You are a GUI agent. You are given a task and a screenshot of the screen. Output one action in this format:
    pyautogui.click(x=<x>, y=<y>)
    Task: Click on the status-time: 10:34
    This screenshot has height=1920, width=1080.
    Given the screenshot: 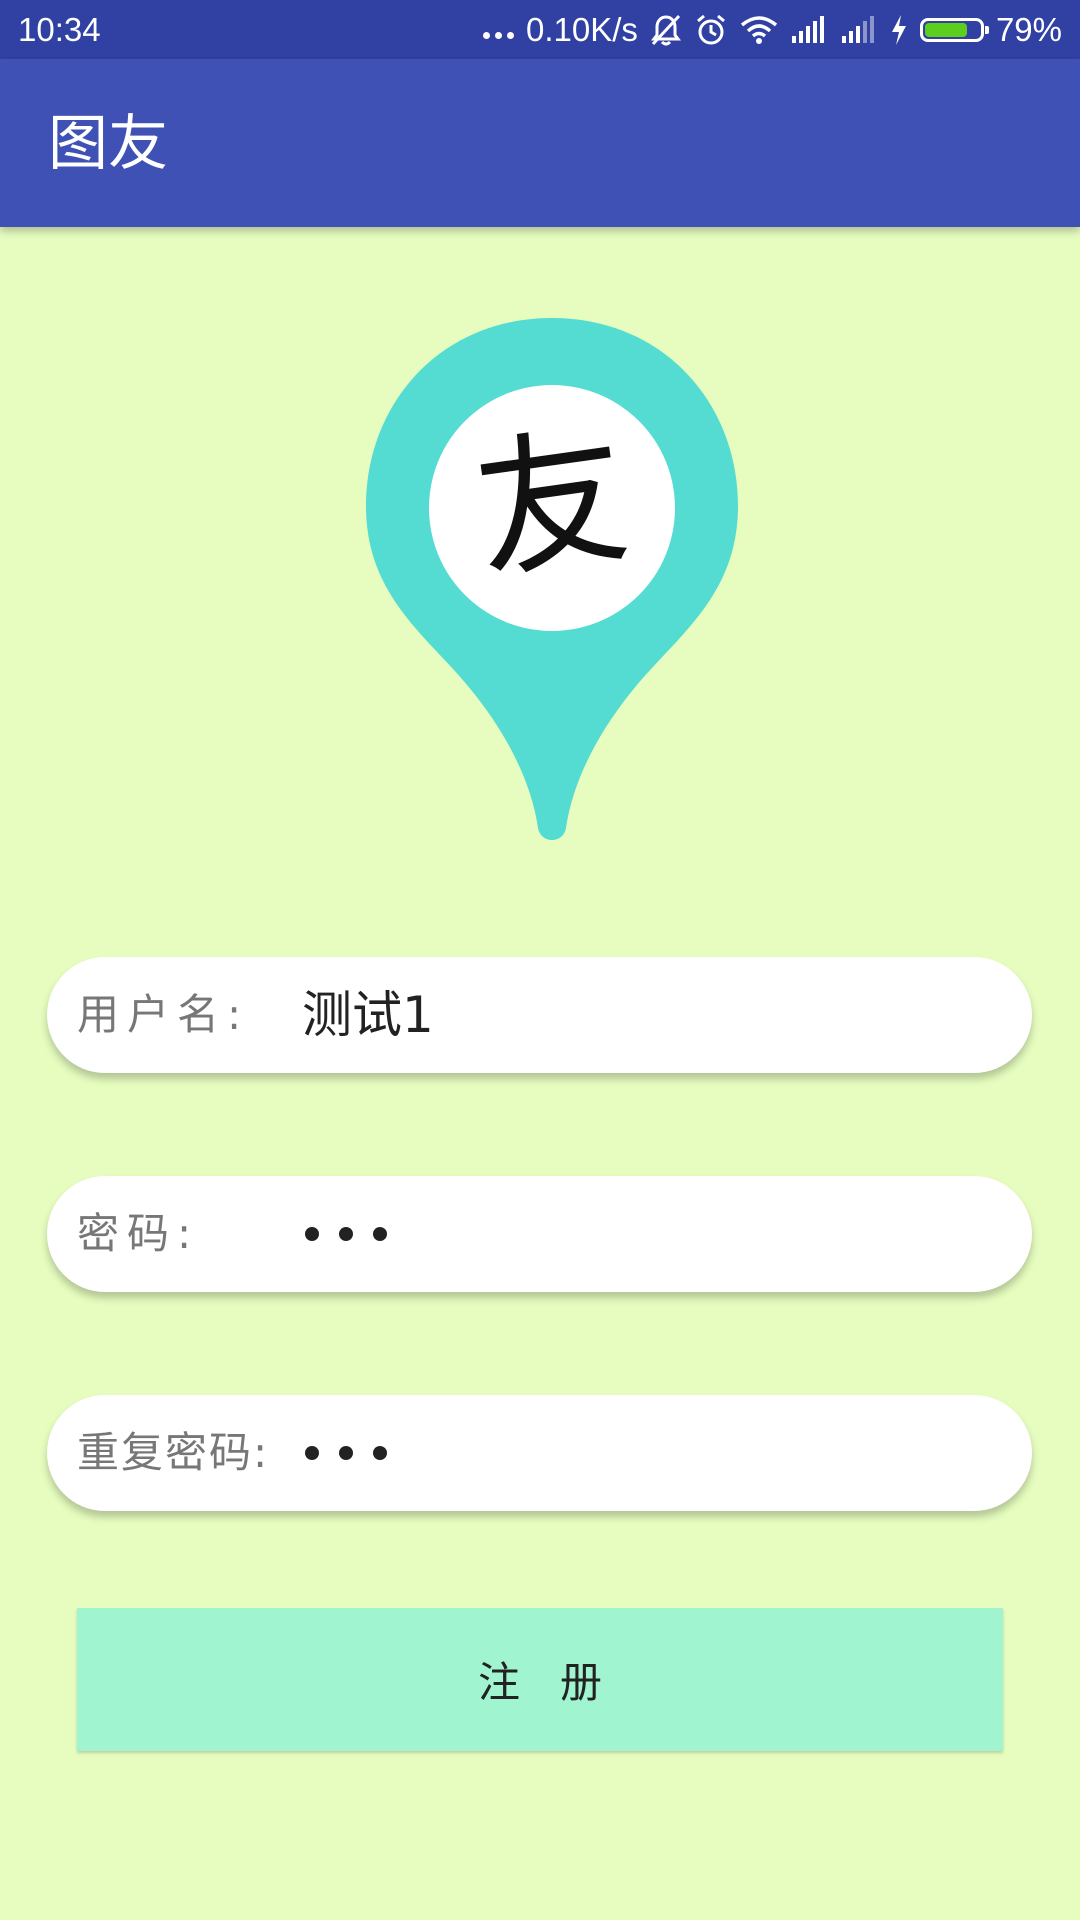 What is the action you would take?
    pyautogui.click(x=59, y=29)
    